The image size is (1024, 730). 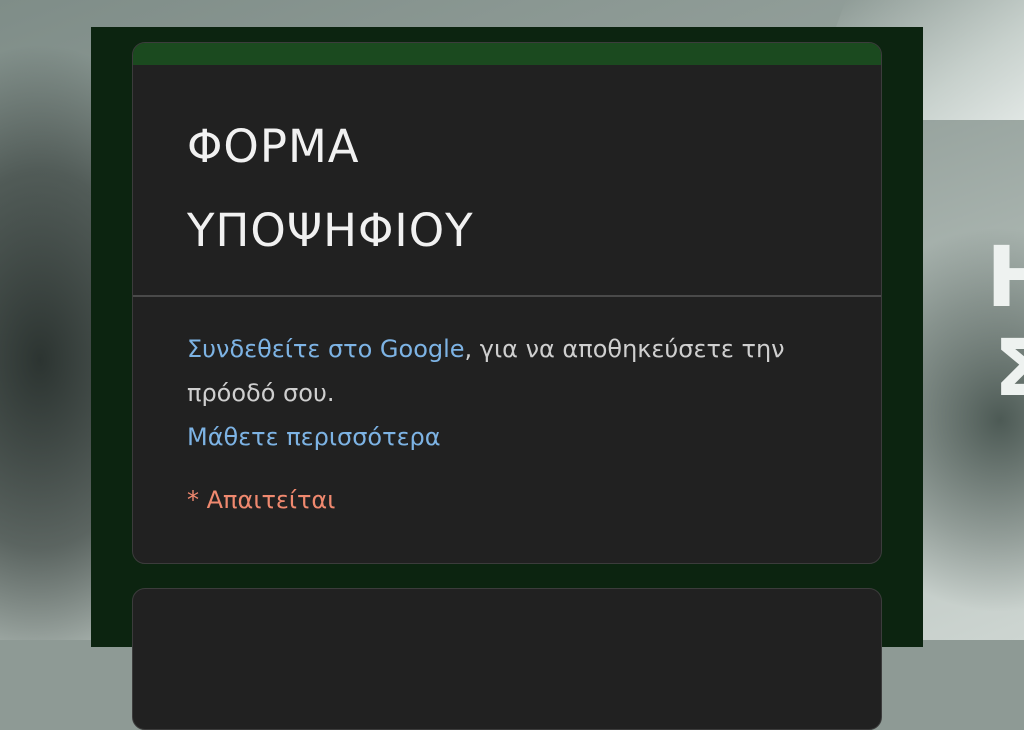 I want to click on form-accent-bar, so click(x=507, y=54).